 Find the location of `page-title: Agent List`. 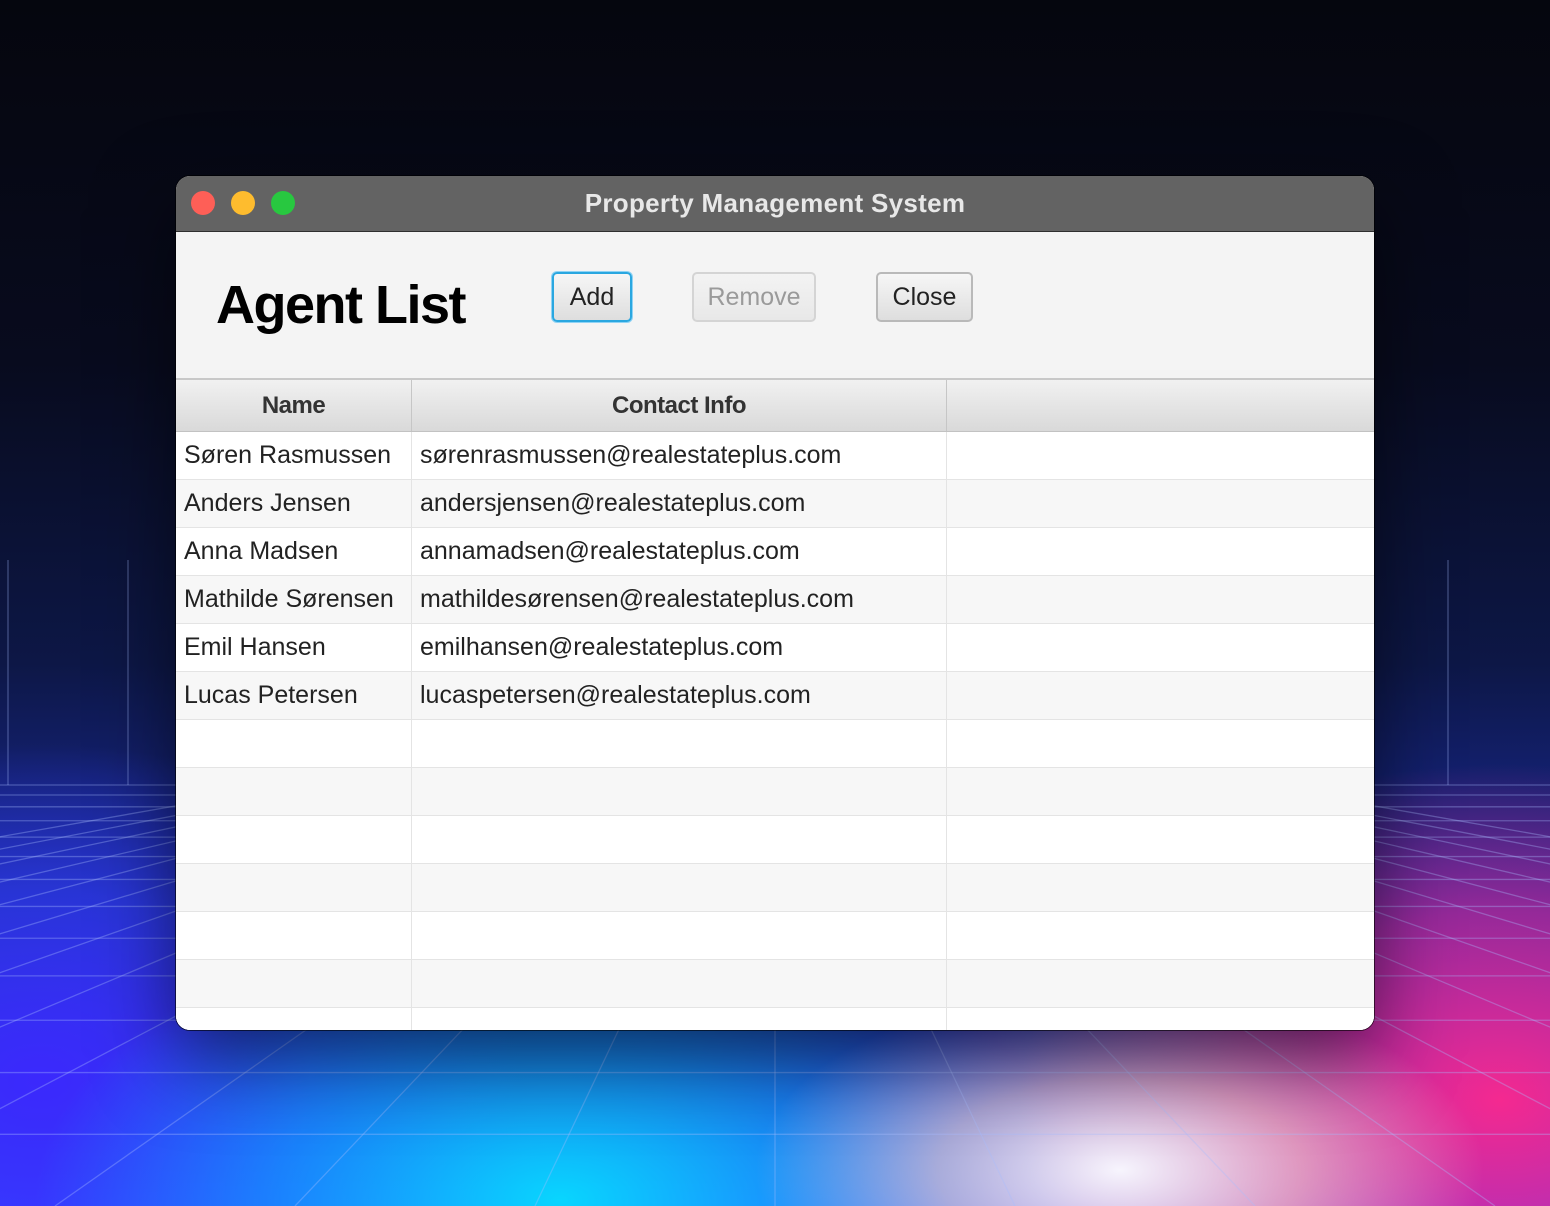

page-title: Agent List is located at coordinates (341, 305).